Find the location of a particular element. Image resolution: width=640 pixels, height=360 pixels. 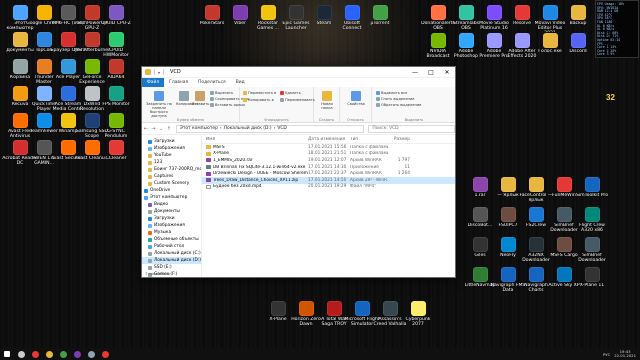

desktop-shortcut: µTorrent is located at coordinates (380, 20).